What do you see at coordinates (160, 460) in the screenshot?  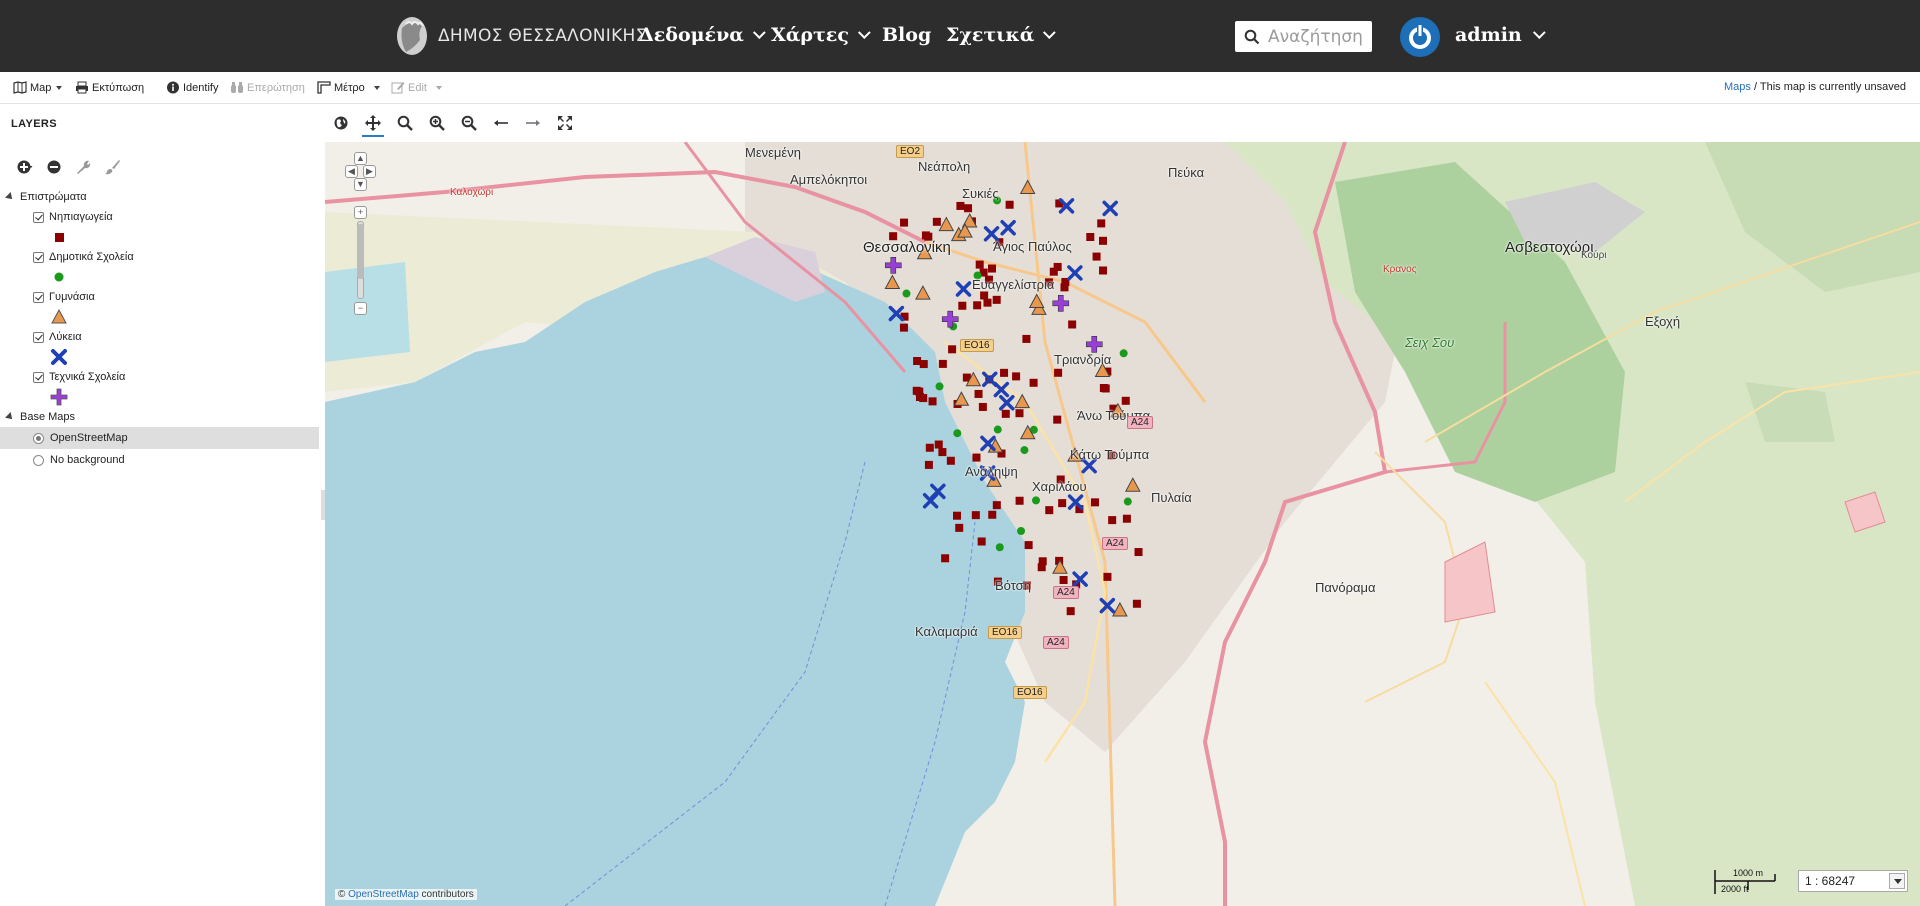 I see `basemap-no-background: No background` at bounding box center [160, 460].